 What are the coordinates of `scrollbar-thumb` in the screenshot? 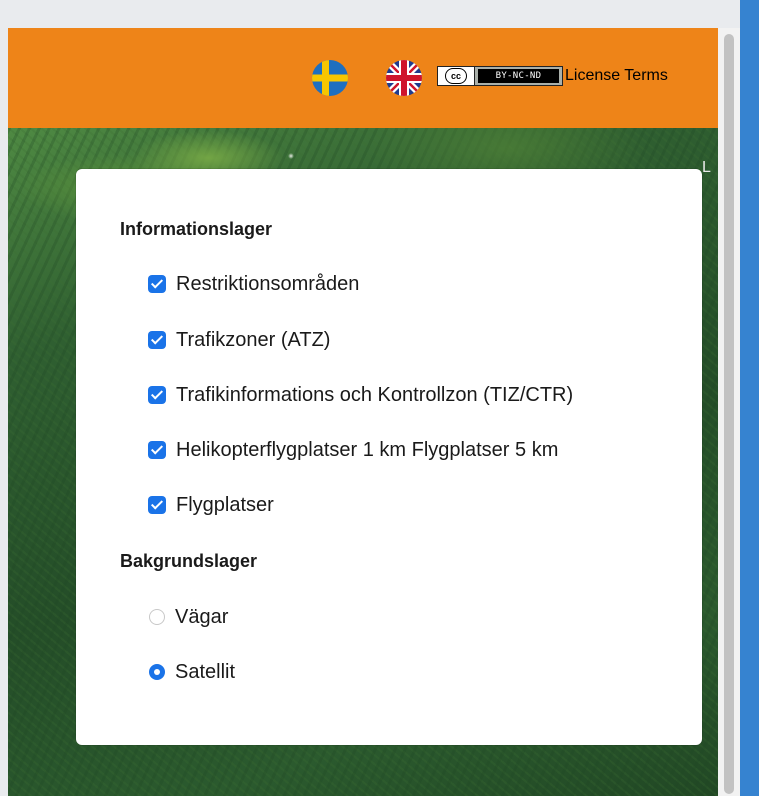 It's located at (729, 414).